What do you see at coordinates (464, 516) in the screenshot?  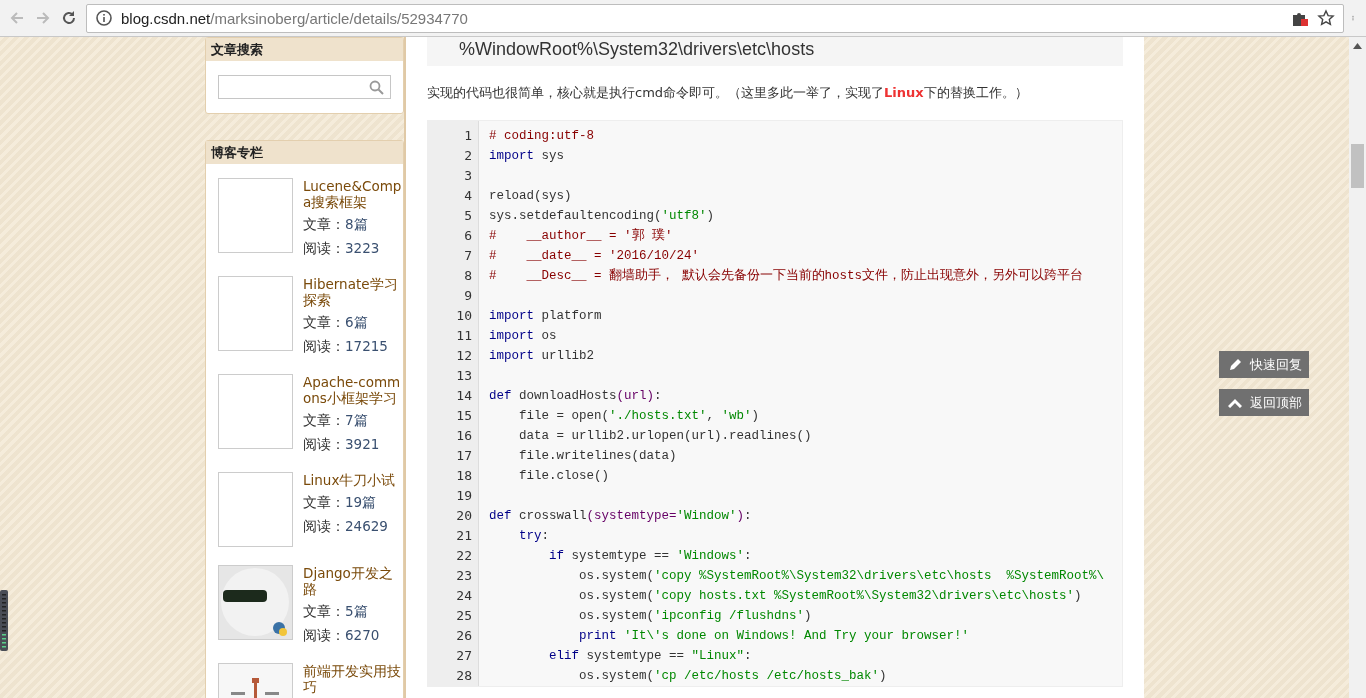 I see `line-number: 20` at bounding box center [464, 516].